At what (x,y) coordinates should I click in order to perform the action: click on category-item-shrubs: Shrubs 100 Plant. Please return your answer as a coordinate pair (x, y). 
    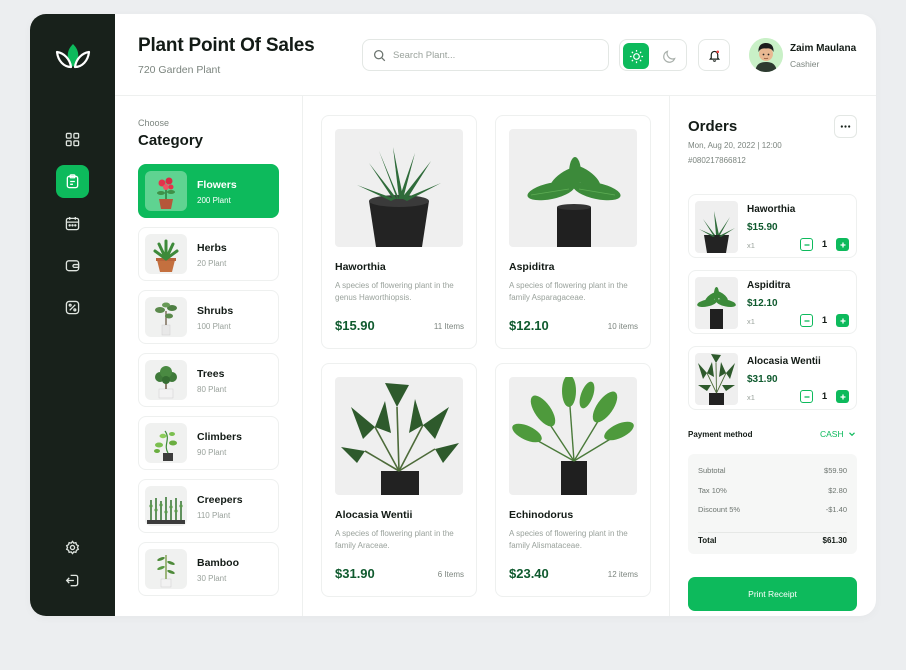
    Looking at the image, I should click on (208, 317).